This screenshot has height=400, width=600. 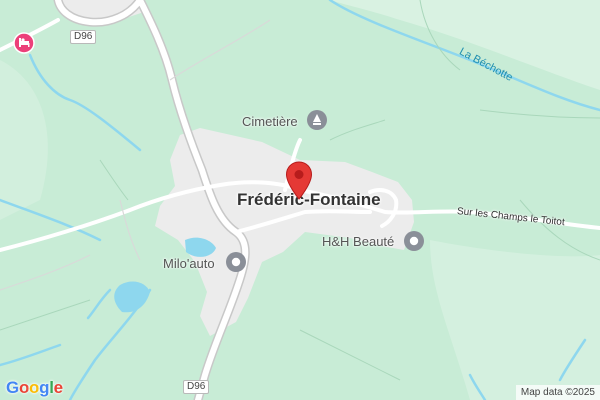 What do you see at coordinates (358, 241) in the screenshot?
I see `poi-label: H&H Beauté` at bounding box center [358, 241].